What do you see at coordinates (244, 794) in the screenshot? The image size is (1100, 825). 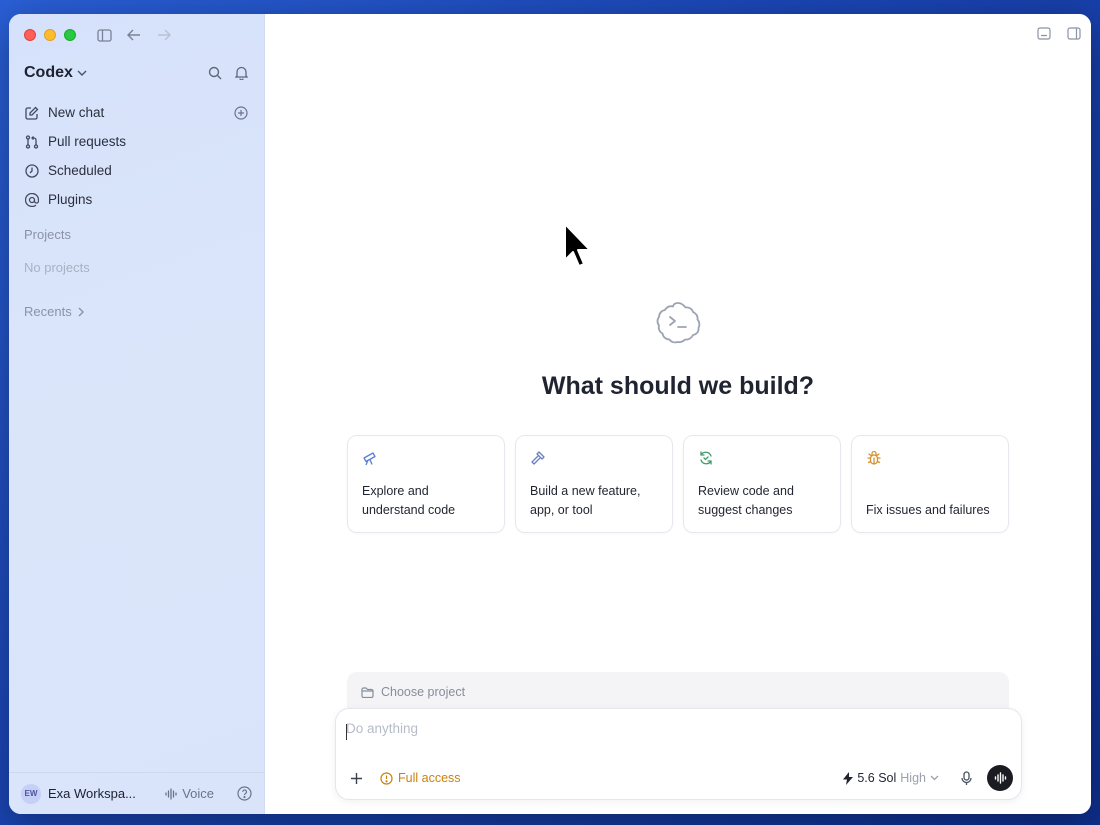 I see `help-icon` at bounding box center [244, 794].